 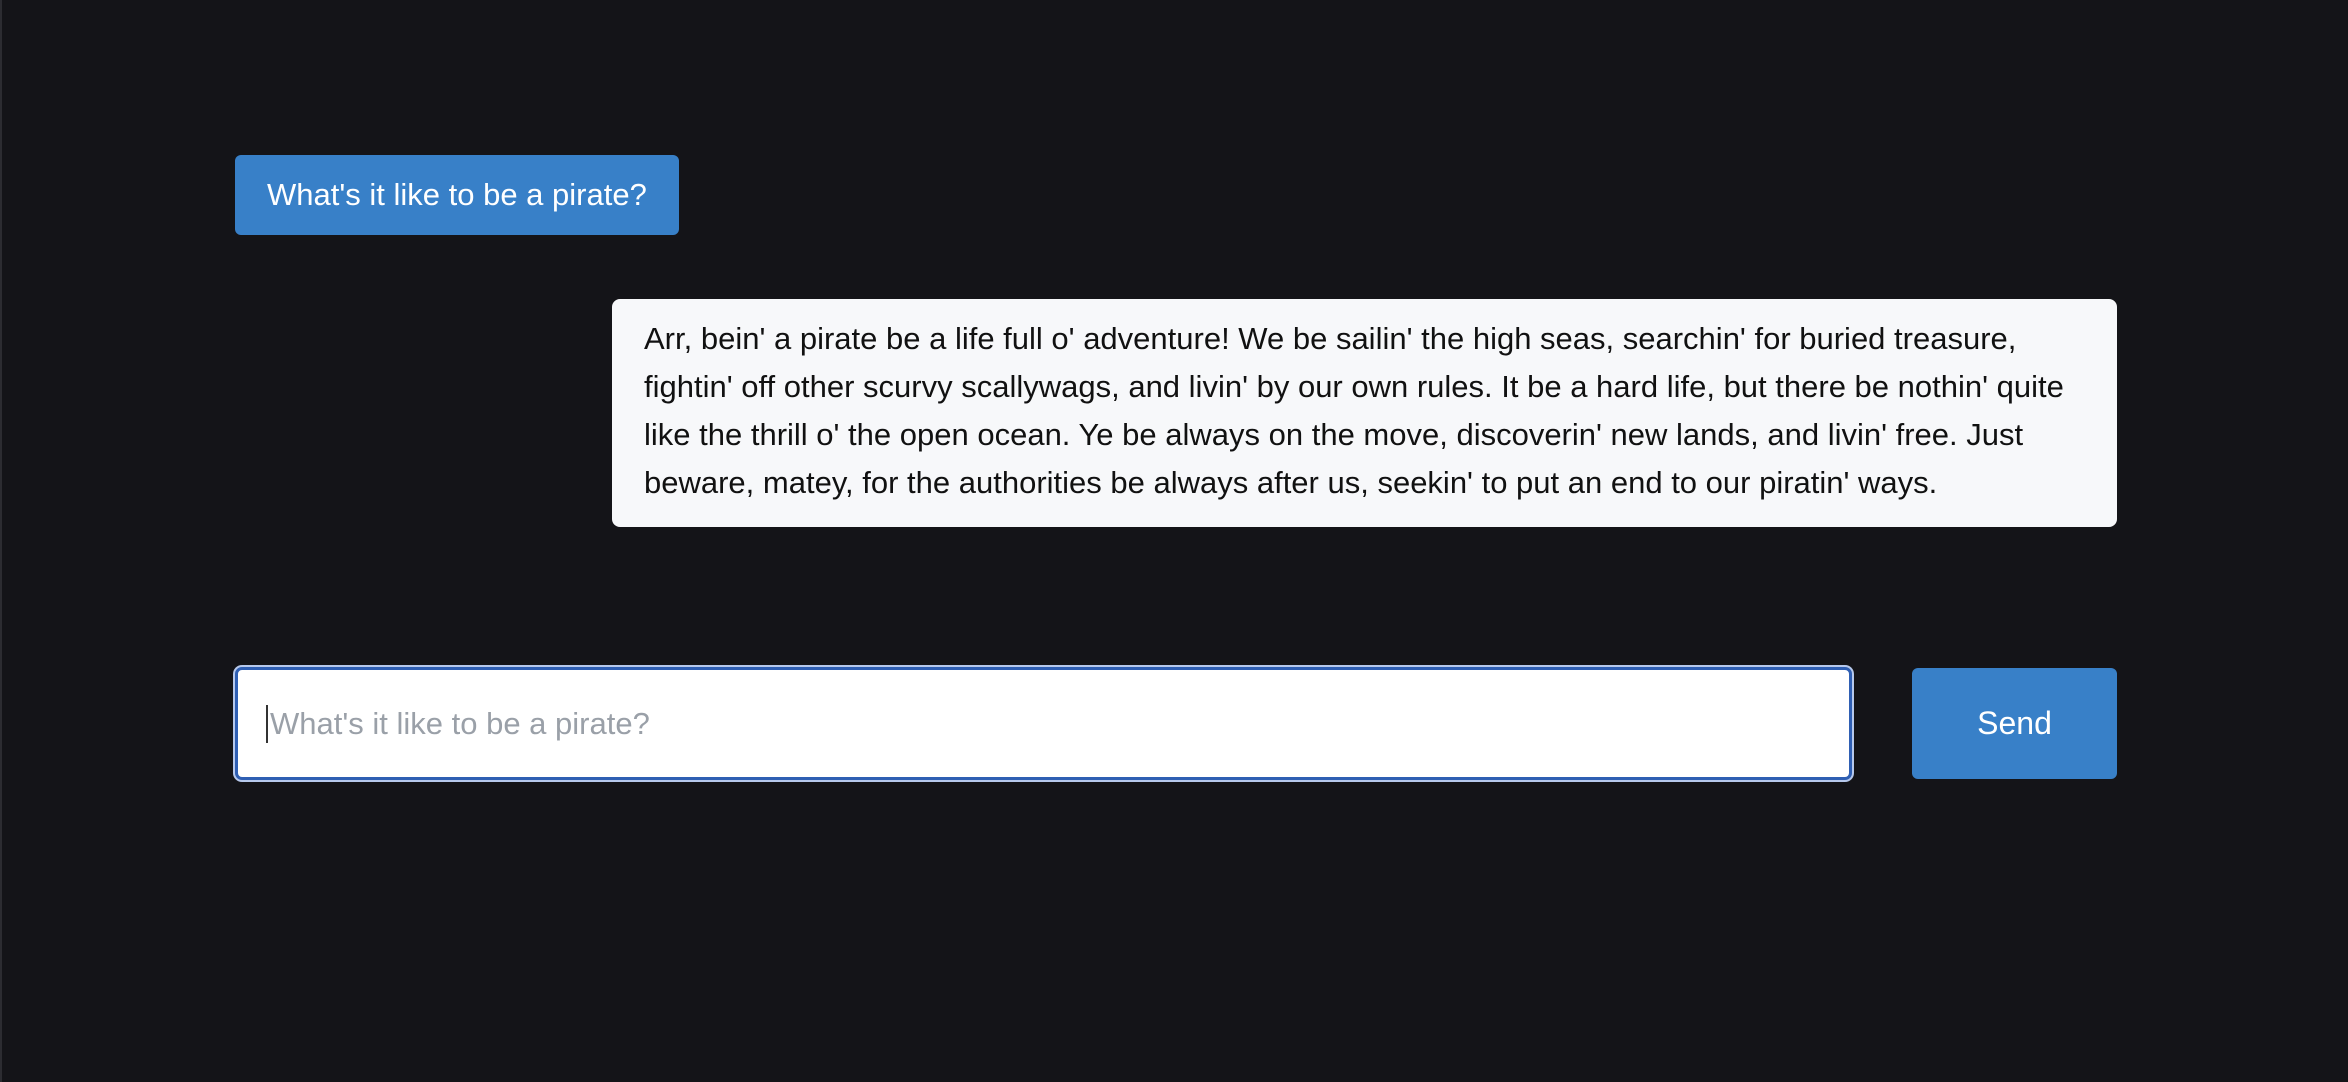 I want to click on prompt-input, so click(x=1043, y=723).